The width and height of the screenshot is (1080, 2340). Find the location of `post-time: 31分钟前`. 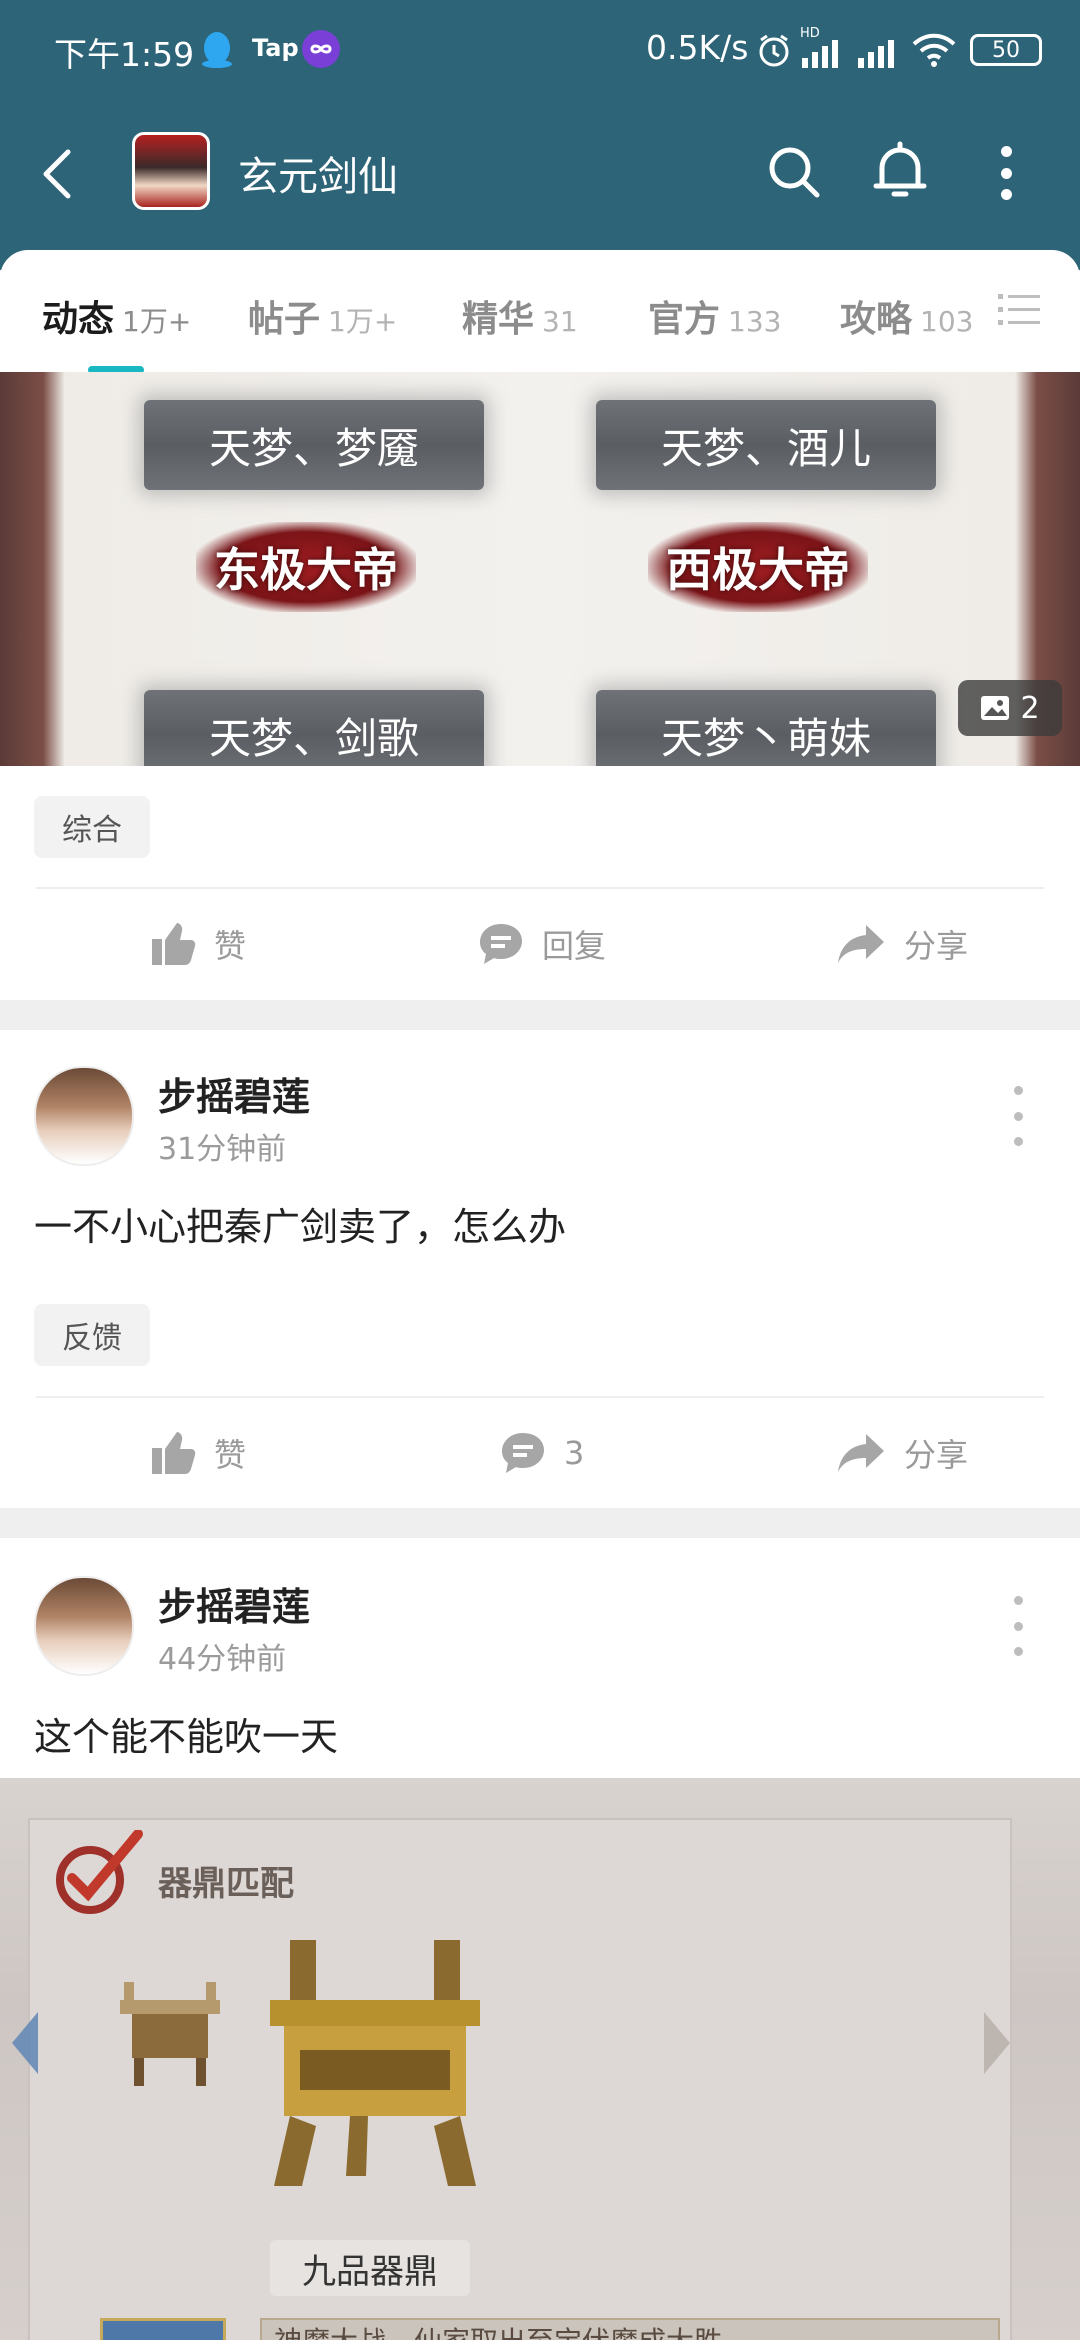

post-time: 31分钟前 is located at coordinates (222, 1149).